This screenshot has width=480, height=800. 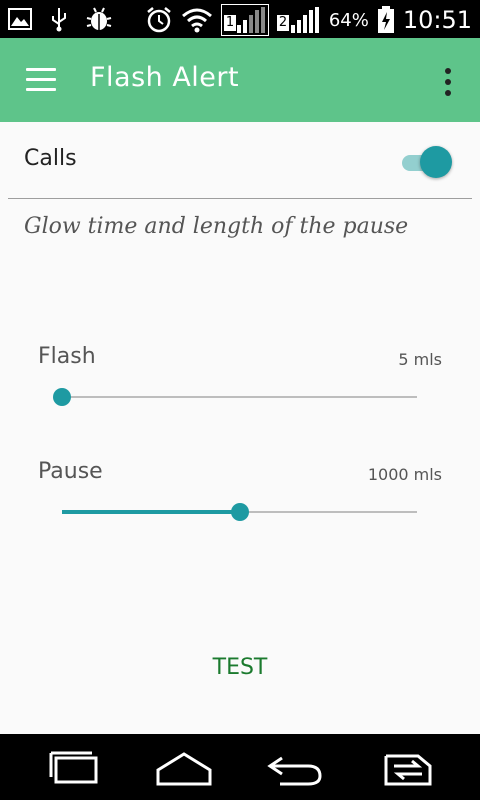 I want to click on usb-icon, so click(x=59, y=20).